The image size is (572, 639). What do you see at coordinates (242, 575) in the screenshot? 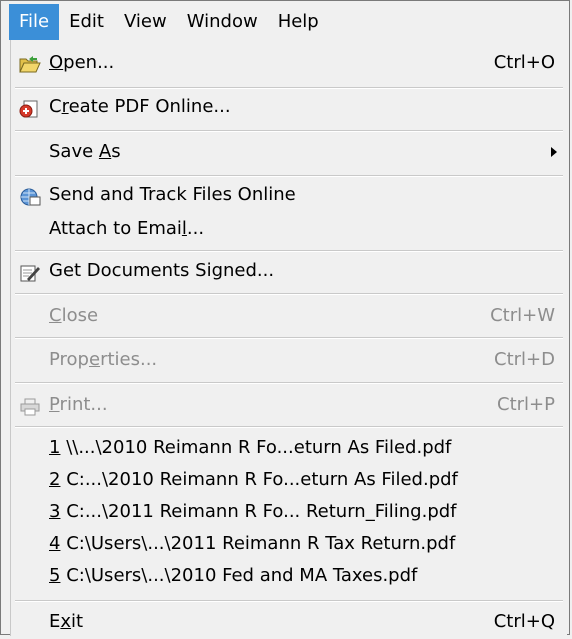
I see `recent-file-path: C:\Users\...\2010 Fed and MA Taxes.pdf` at bounding box center [242, 575].